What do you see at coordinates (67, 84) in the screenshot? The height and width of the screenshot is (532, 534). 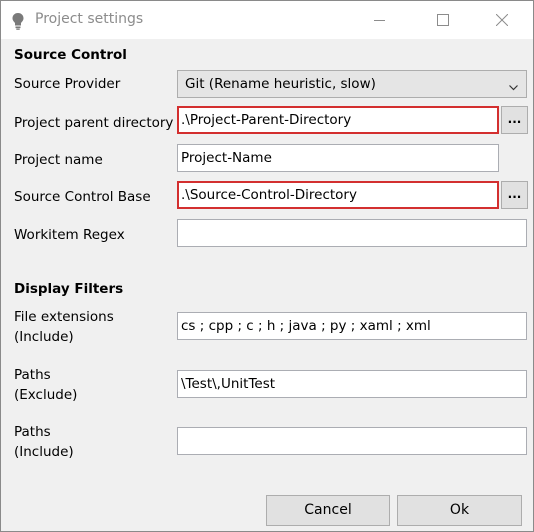 I see `source-provider-label: Source Provider` at bounding box center [67, 84].